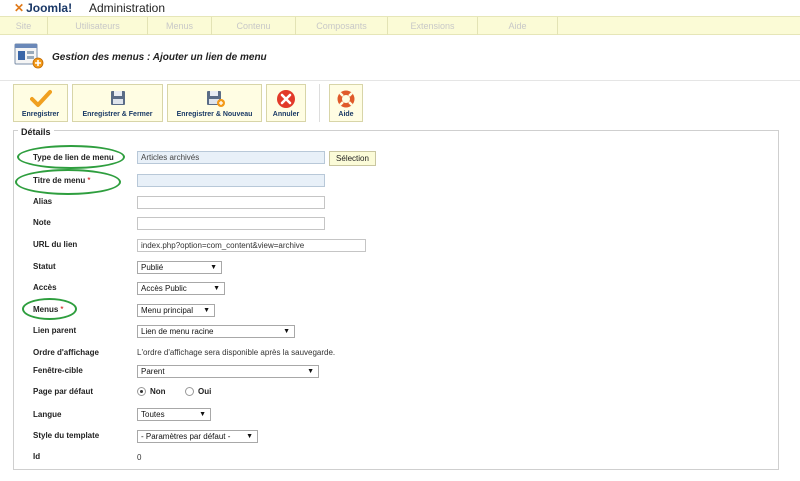  I want to click on home-yes-radio, so click(189, 391).